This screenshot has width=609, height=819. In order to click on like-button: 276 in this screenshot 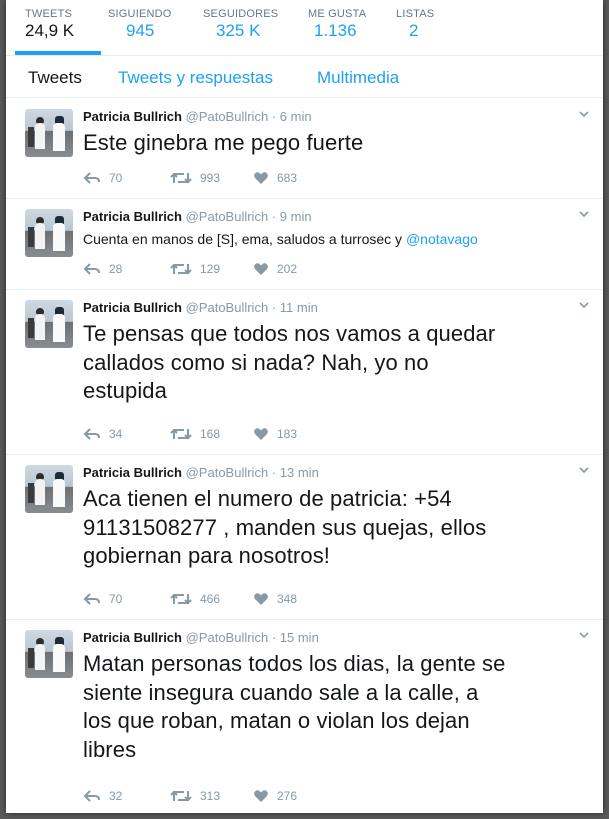, I will do `click(275, 796)`.